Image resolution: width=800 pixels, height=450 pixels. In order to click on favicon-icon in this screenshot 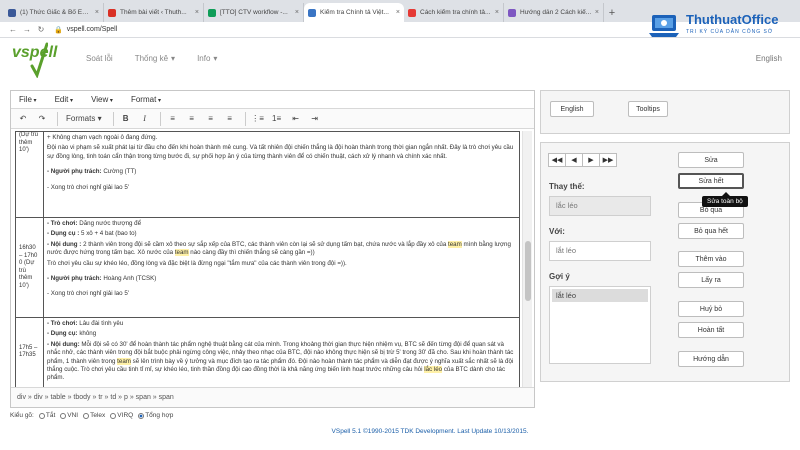, I will do `click(12, 12)`.